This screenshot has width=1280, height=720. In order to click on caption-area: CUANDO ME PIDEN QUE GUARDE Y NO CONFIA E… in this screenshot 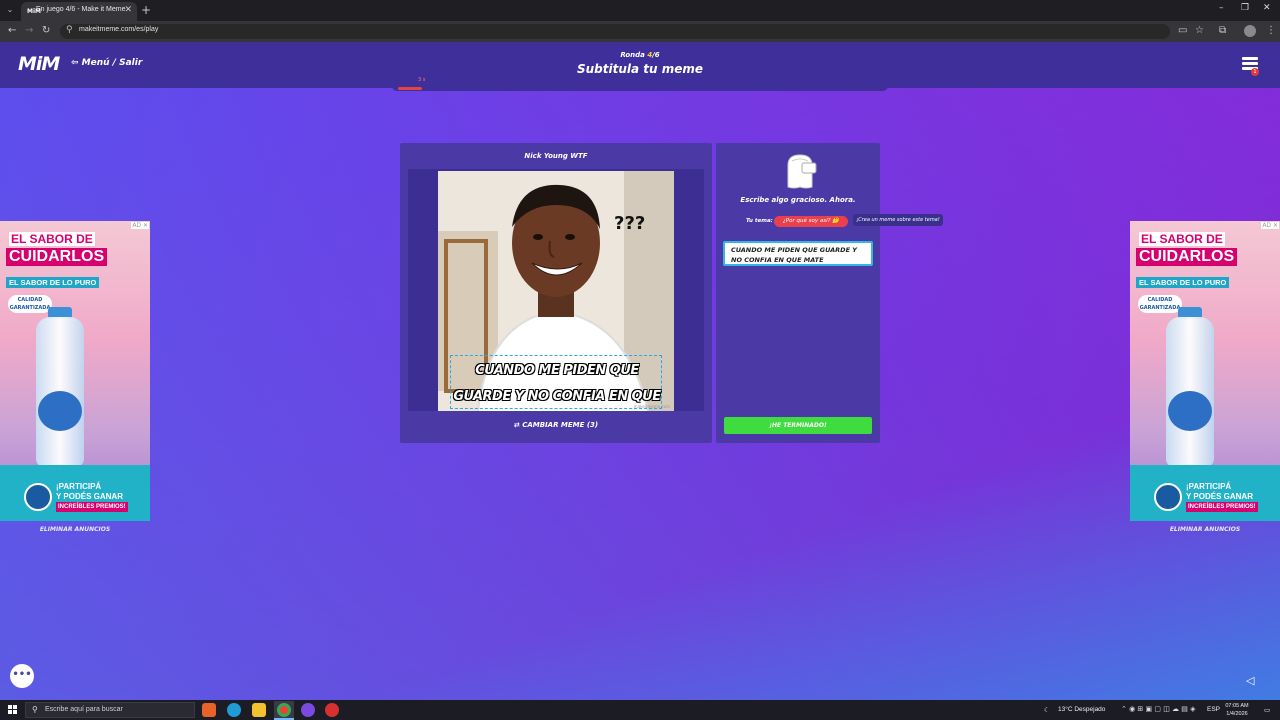, I will do `click(556, 382)`.